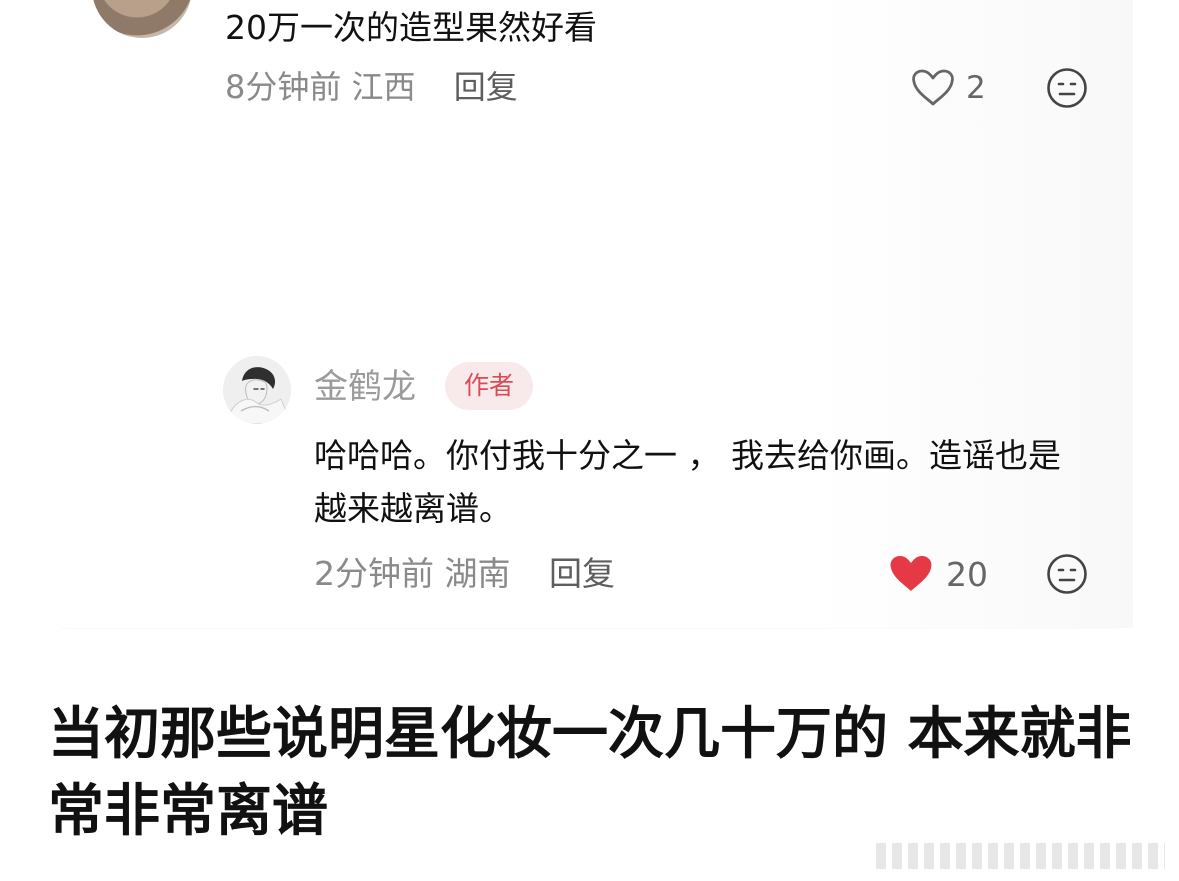  Describe the element at coordinates (411, 27) in the screenshot. I see `top-comment-text: 20万一次的造型果然好看` at that location.